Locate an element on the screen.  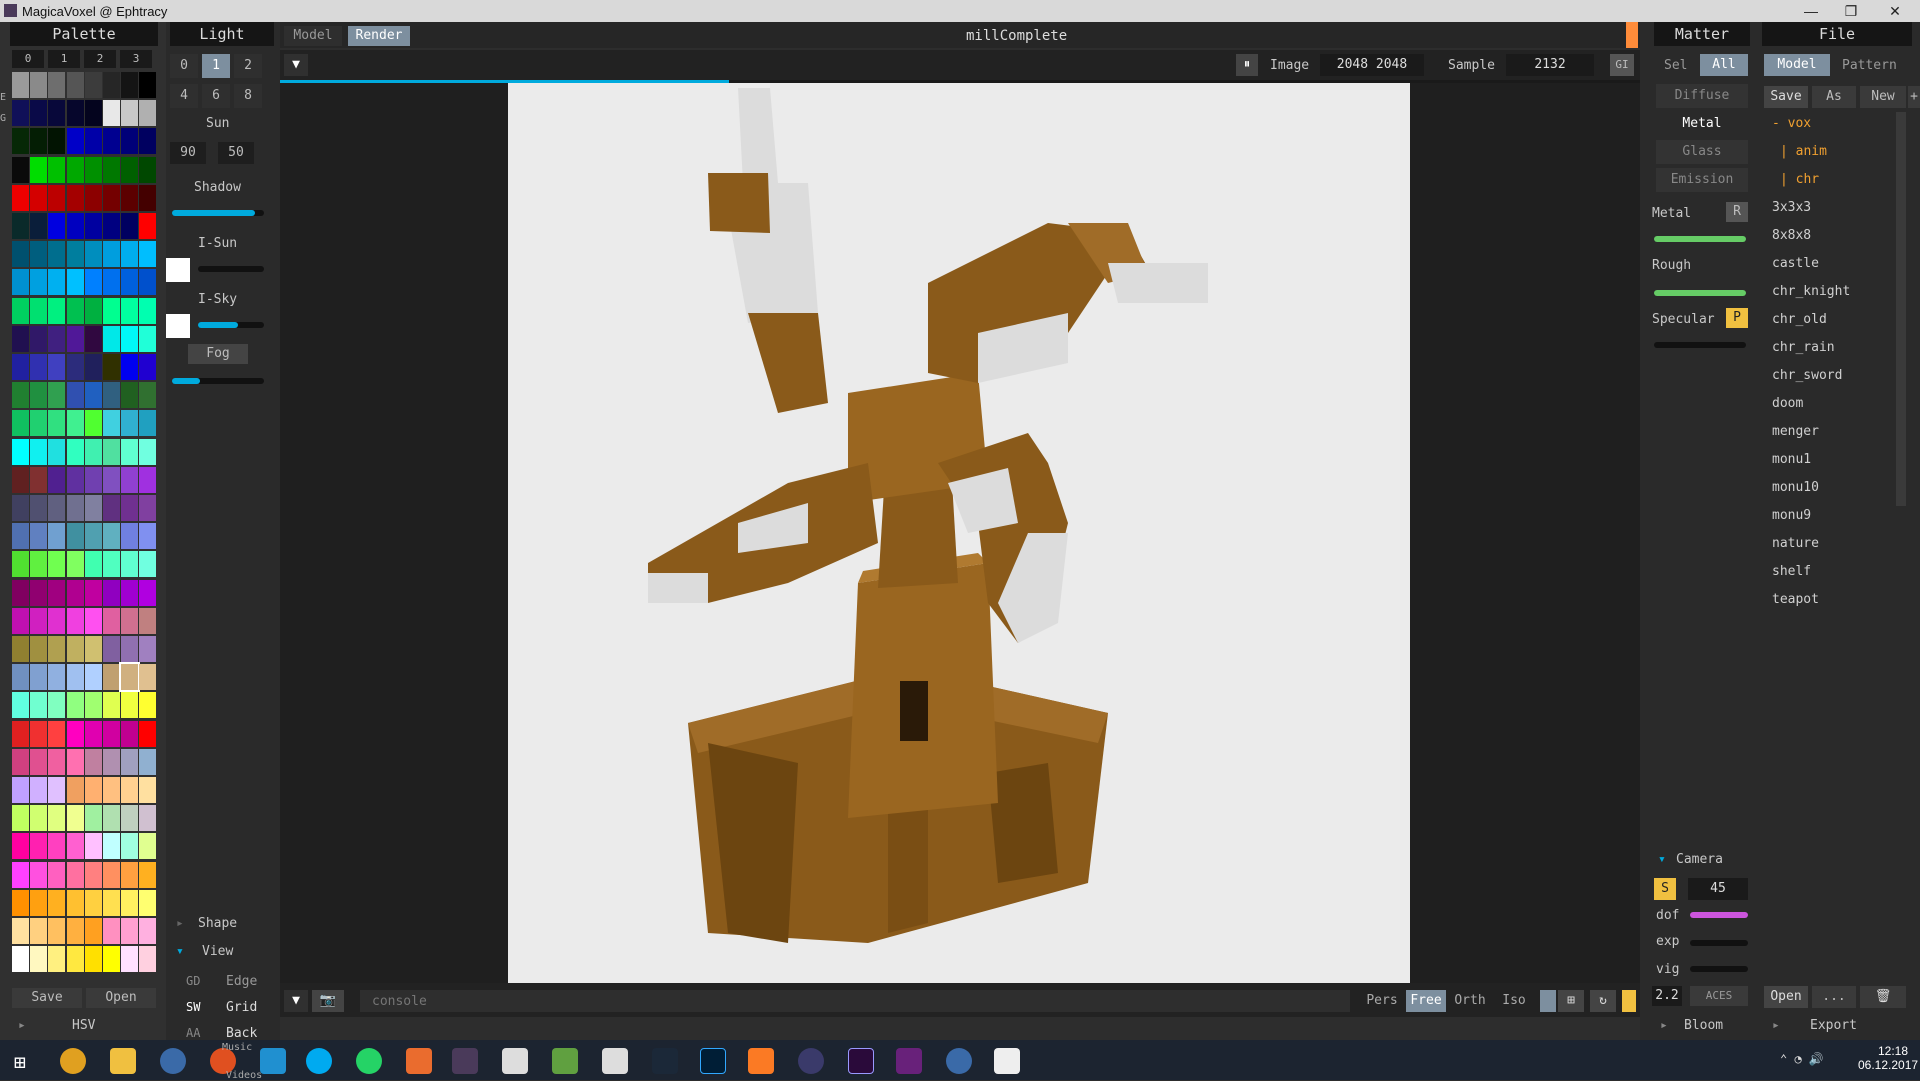
file-new-button: New is located at coordinates (1883, 97).